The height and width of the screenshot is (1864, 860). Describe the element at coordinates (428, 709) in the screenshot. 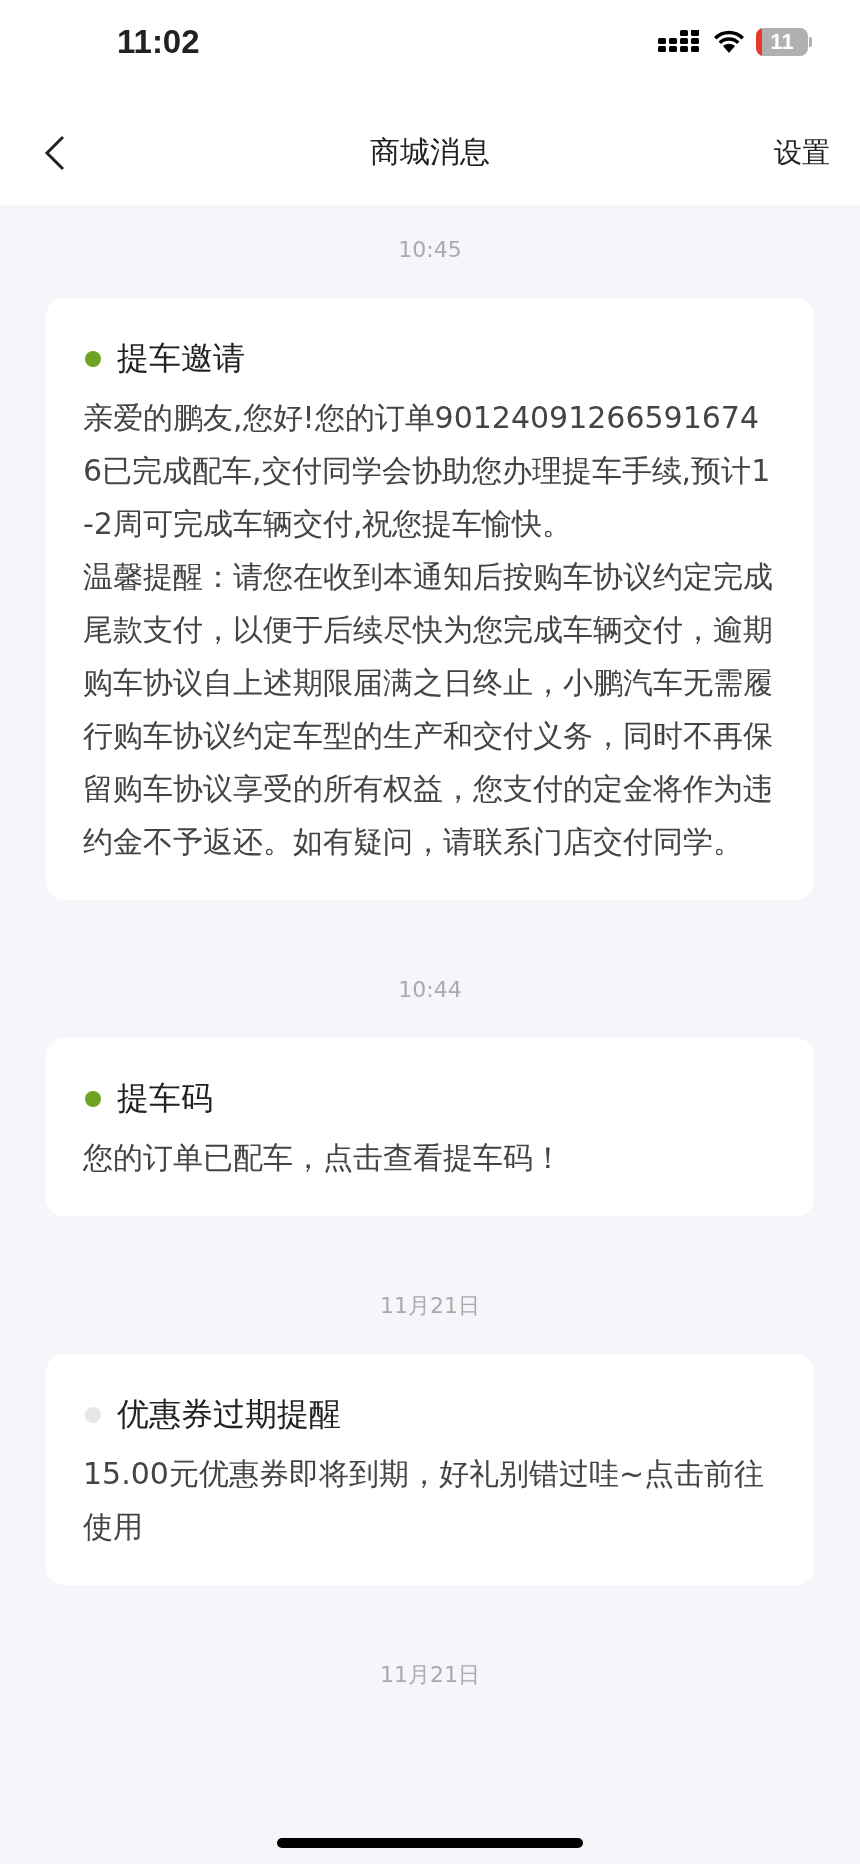

I see `message-text: 温馨提醒：请您在收到本通知后按购车协议约定完成尾款支付，以便于后续尽快为您完成车辆交付，逾期购车协议自上述期限届满之日终止，小鹏汽车无需履行购车协议约定车型的生产和交付义务，同时不再保留购车协议享受的所有权益，您支付的定金将作为违约金不予返还。如有疑问，请联系门店交付同学。` at that location.